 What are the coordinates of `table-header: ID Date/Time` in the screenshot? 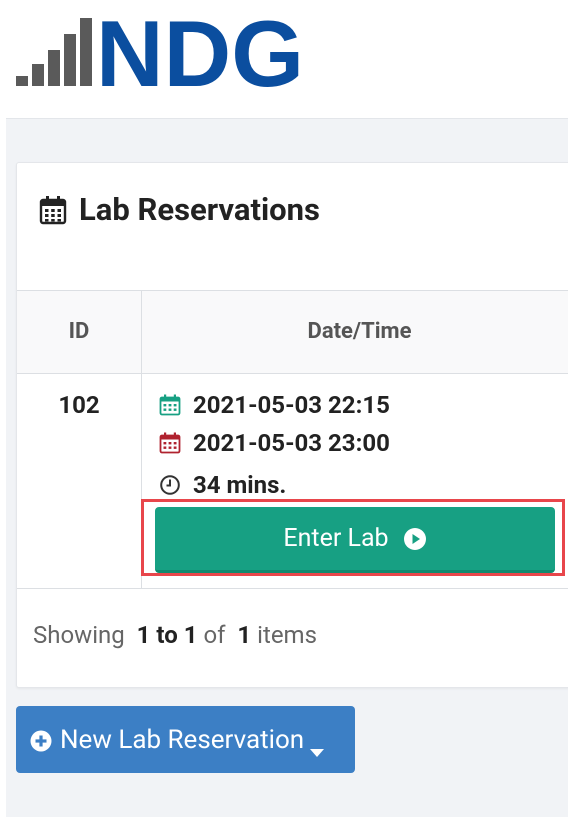 It's located at (292, 332).